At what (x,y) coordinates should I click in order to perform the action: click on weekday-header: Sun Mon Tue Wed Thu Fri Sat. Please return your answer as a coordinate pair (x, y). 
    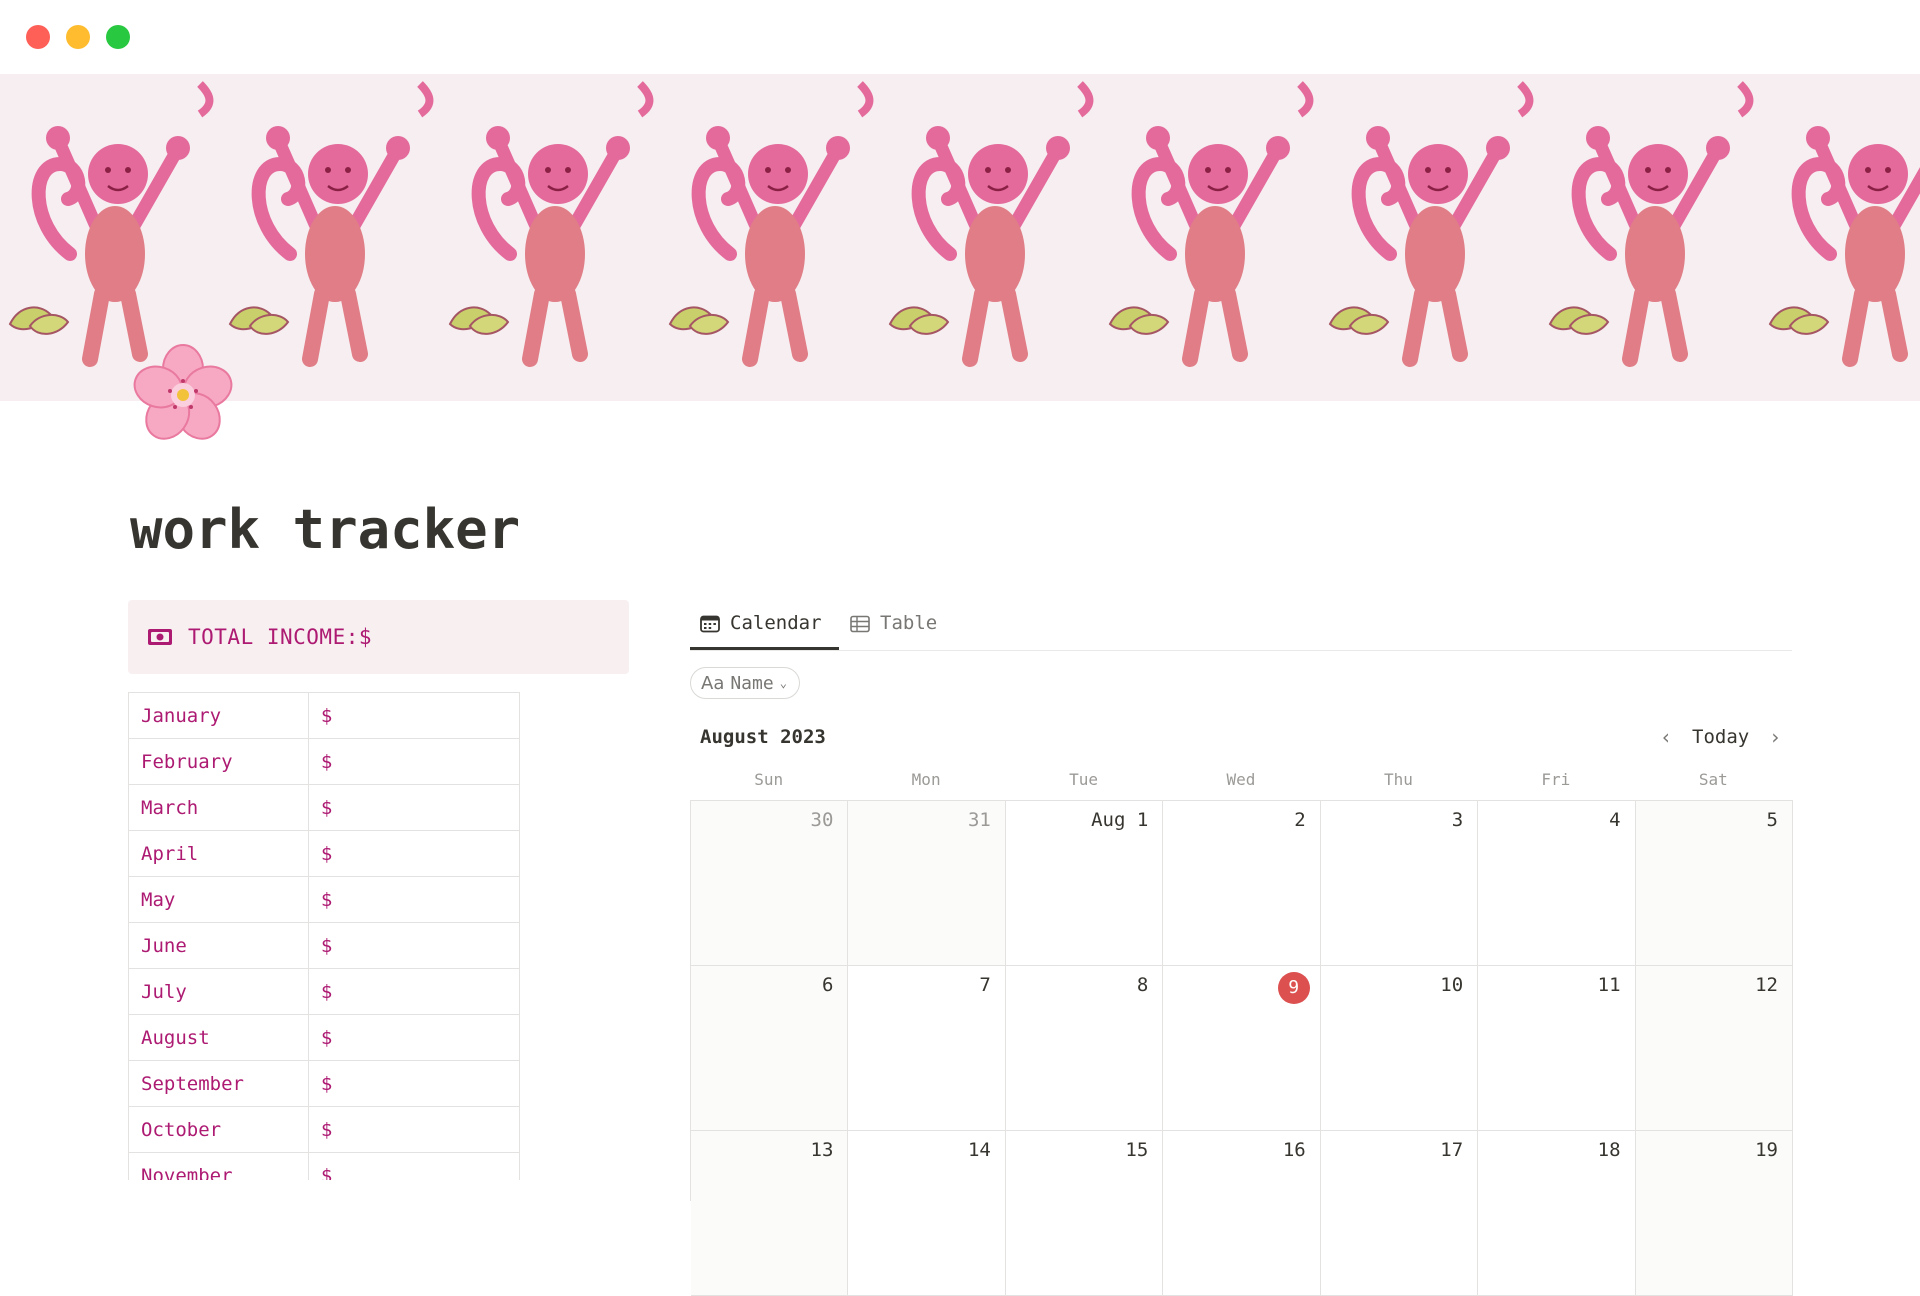
    Looking at the image, I should click on (1241, 785).